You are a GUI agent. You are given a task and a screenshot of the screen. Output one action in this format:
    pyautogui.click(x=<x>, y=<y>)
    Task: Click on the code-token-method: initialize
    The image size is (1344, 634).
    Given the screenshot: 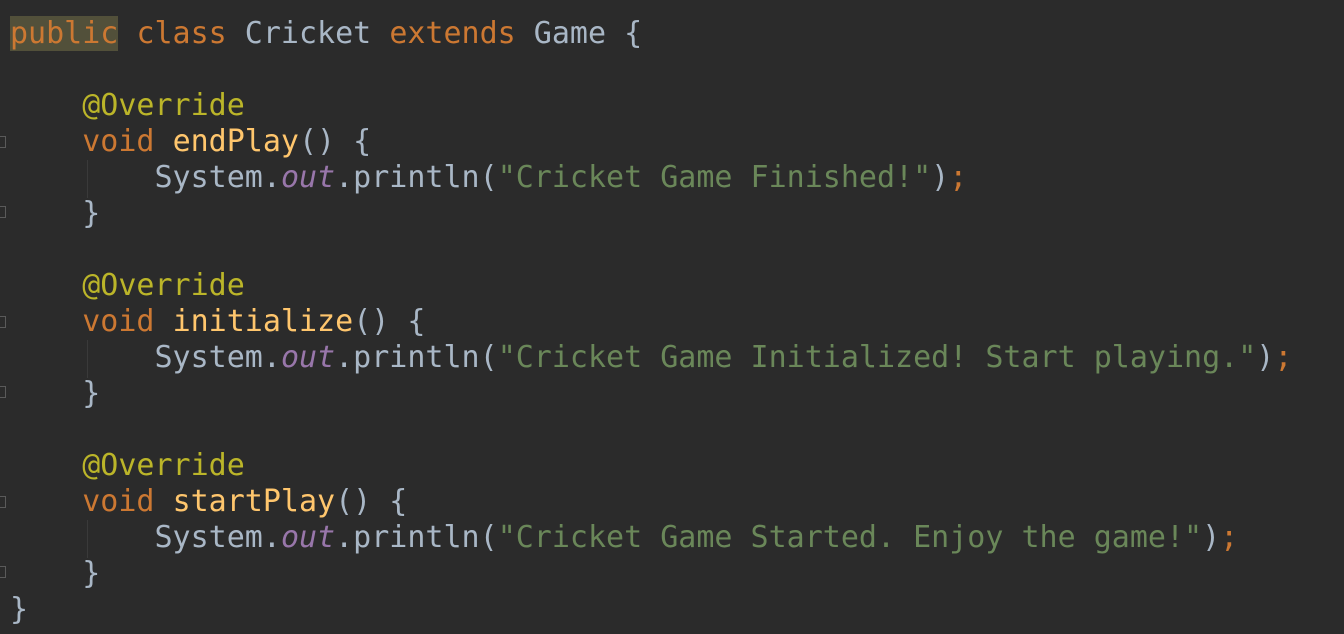 What is the action you would take?
    pyautogui.click(x=263, y=321)
    